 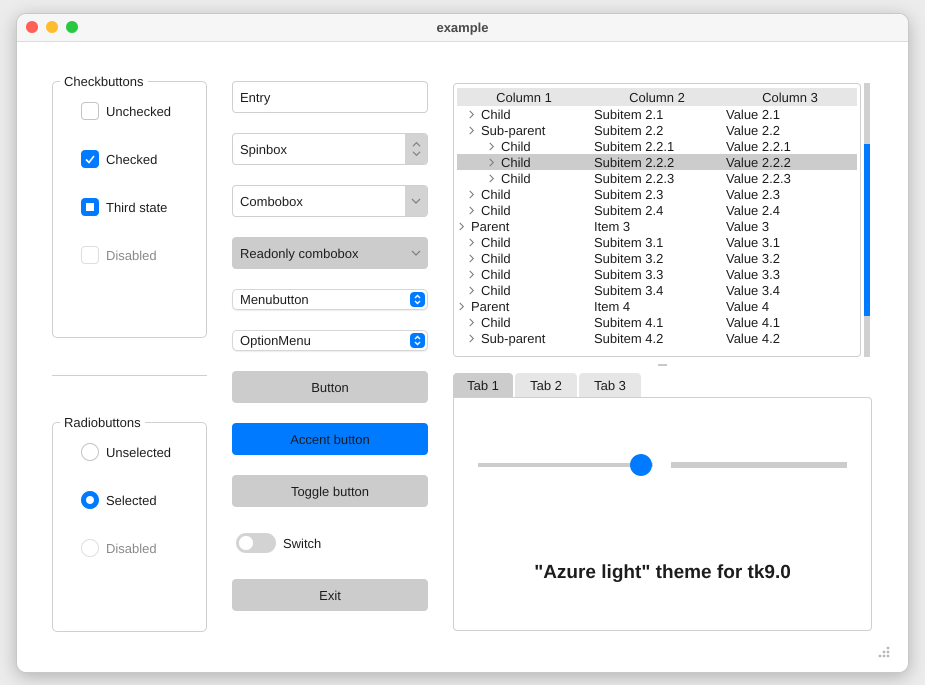 I want to click on tree-cell-text: Value 3.1, so click(x=753, y=242).